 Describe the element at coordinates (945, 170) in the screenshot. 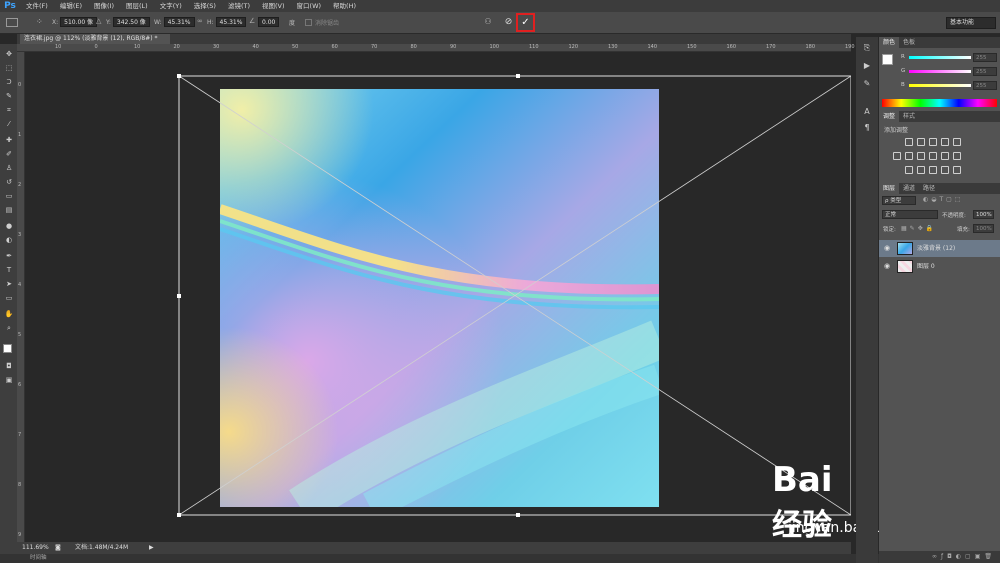

I see `selective-color-icon` at that location.